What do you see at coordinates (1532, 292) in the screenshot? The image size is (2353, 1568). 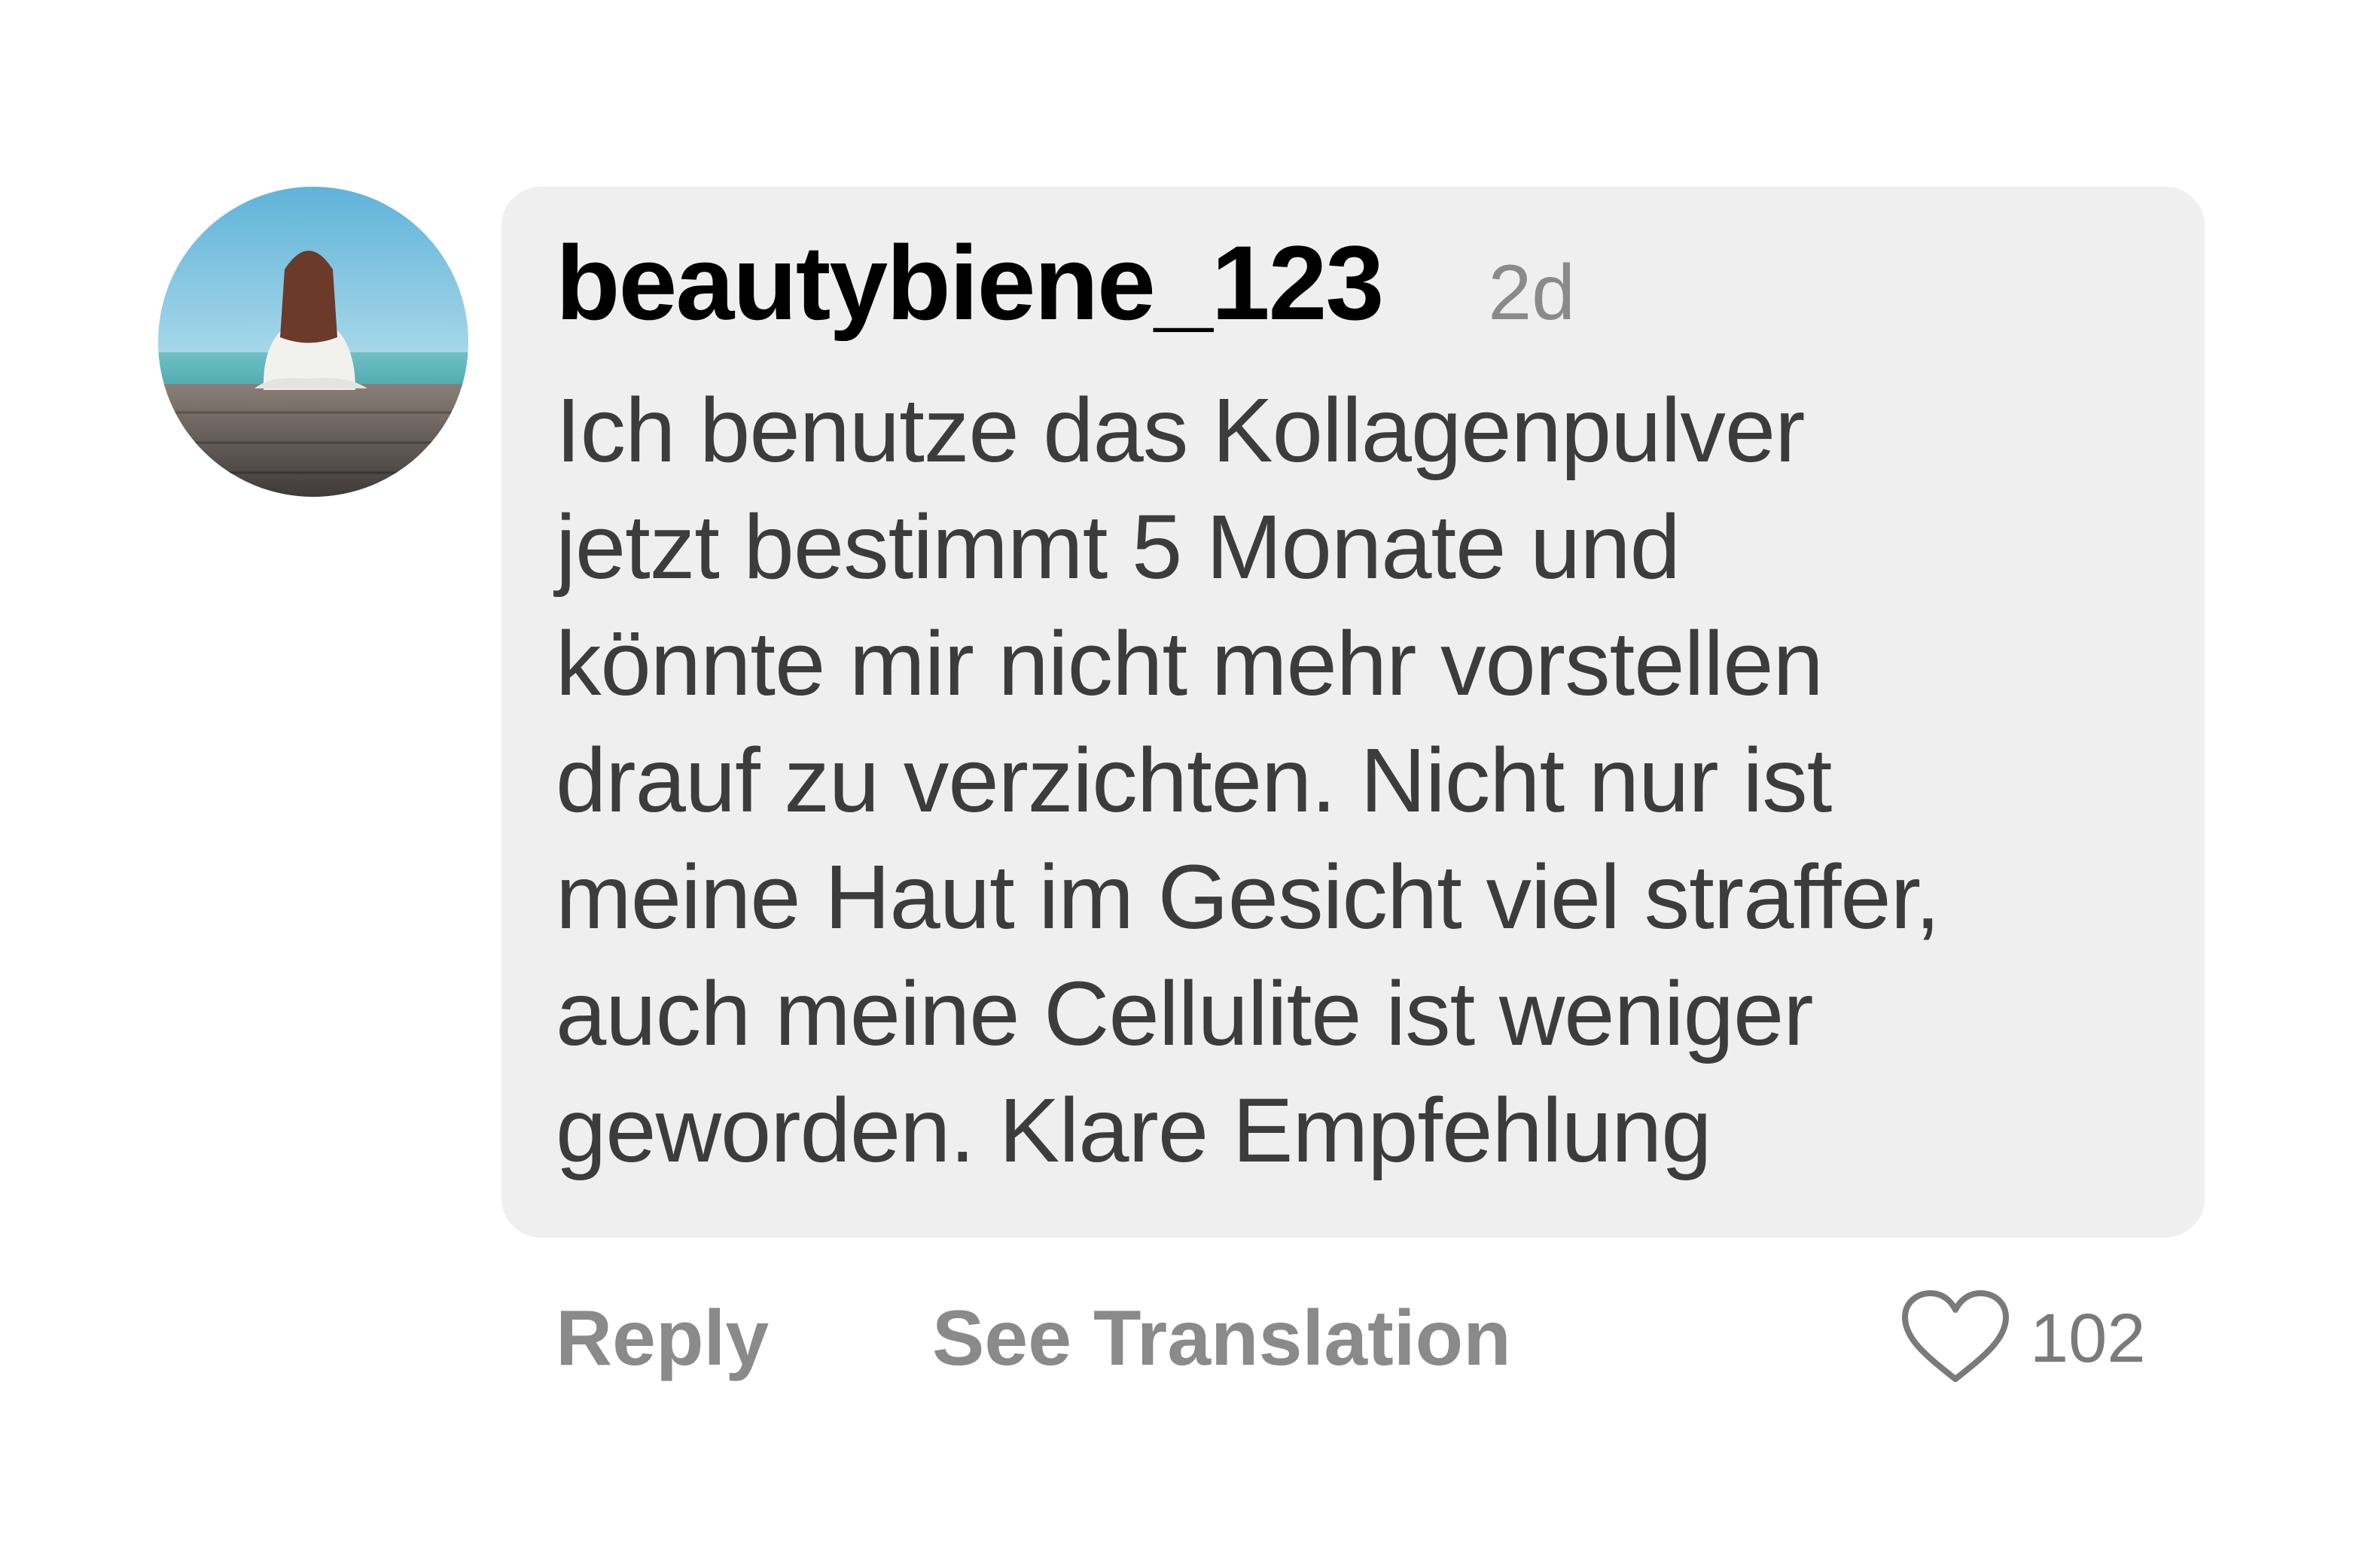 I see `timestamp: 2d` at bounding box center [1532, 292].